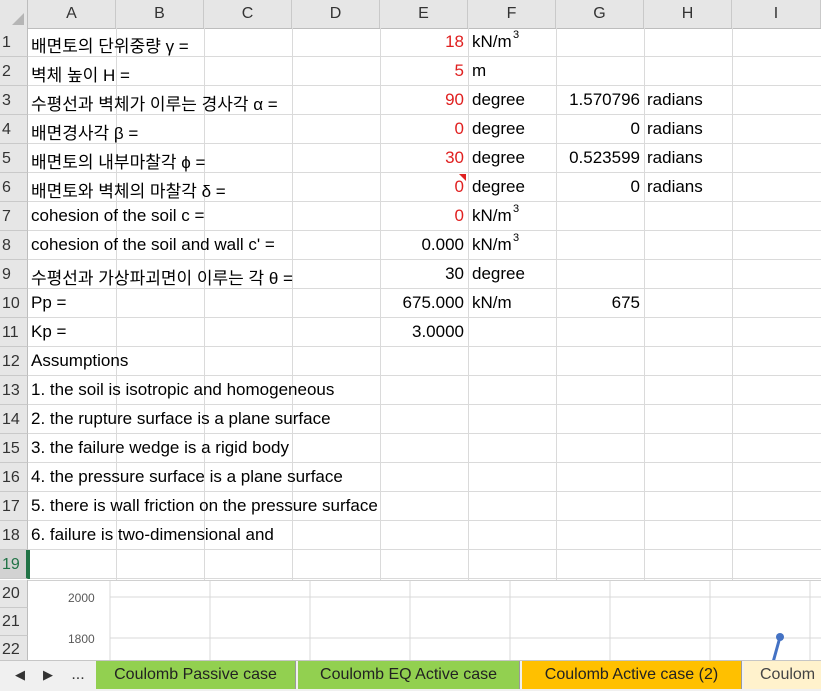  Describe the element at coordinates (422, 100) in the screenshot. I see `cell-e: 90` at that location.